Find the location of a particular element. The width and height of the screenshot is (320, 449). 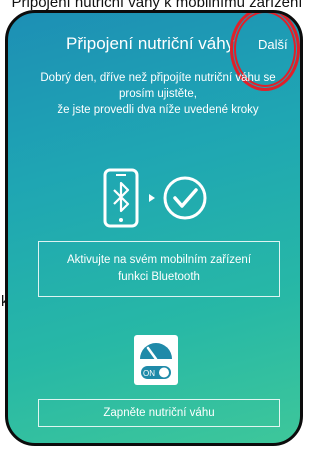

bluetooth-illustration is located at coordinates (155, 198).